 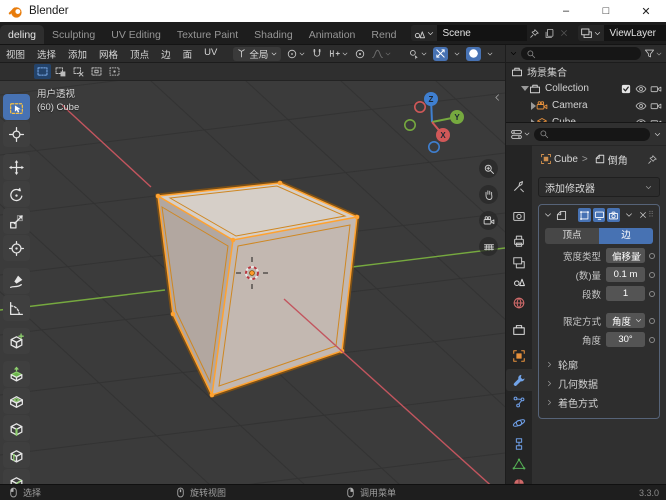 I want to click on gizmo-x-neg-axis, so click(x=420, y=107).